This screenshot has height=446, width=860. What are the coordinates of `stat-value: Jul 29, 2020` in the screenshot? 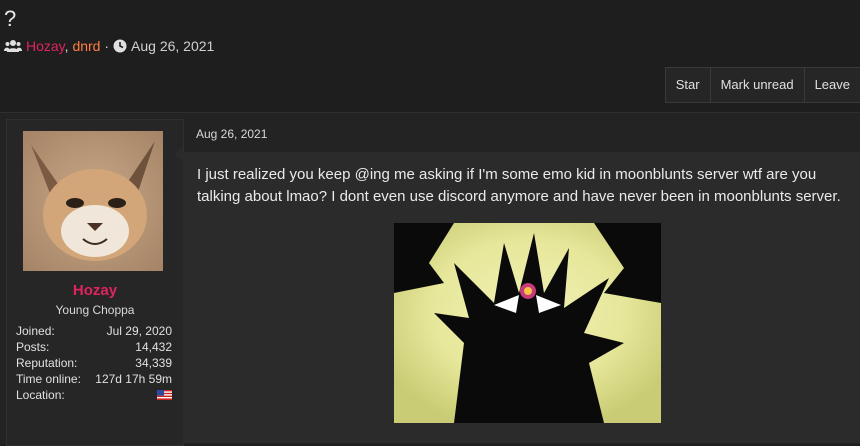 It's located at (139, 331).